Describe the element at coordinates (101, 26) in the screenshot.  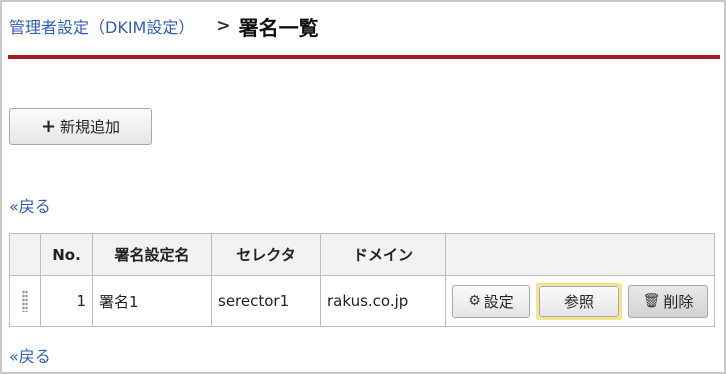
I see `breadcrumb-parent-link: 管理者設定（DKIM設定）` at that location.